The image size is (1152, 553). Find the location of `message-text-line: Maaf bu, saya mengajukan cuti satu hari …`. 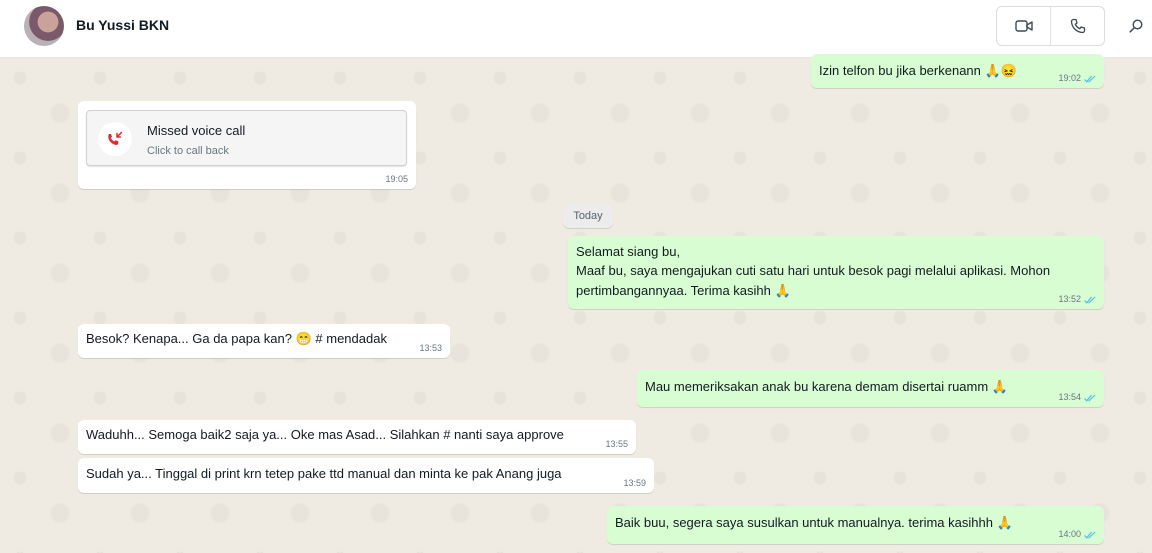

message-text-line: Maaf bu, saya mengajukan cuti satu hari … is located at coordinates (813, 270).